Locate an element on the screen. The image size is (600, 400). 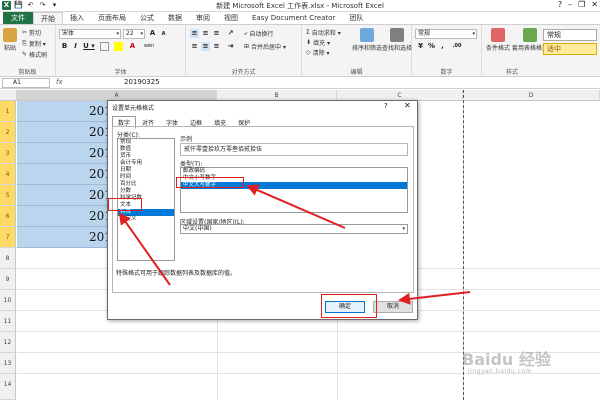
fill-color-button is located at coordinates (118, 46).